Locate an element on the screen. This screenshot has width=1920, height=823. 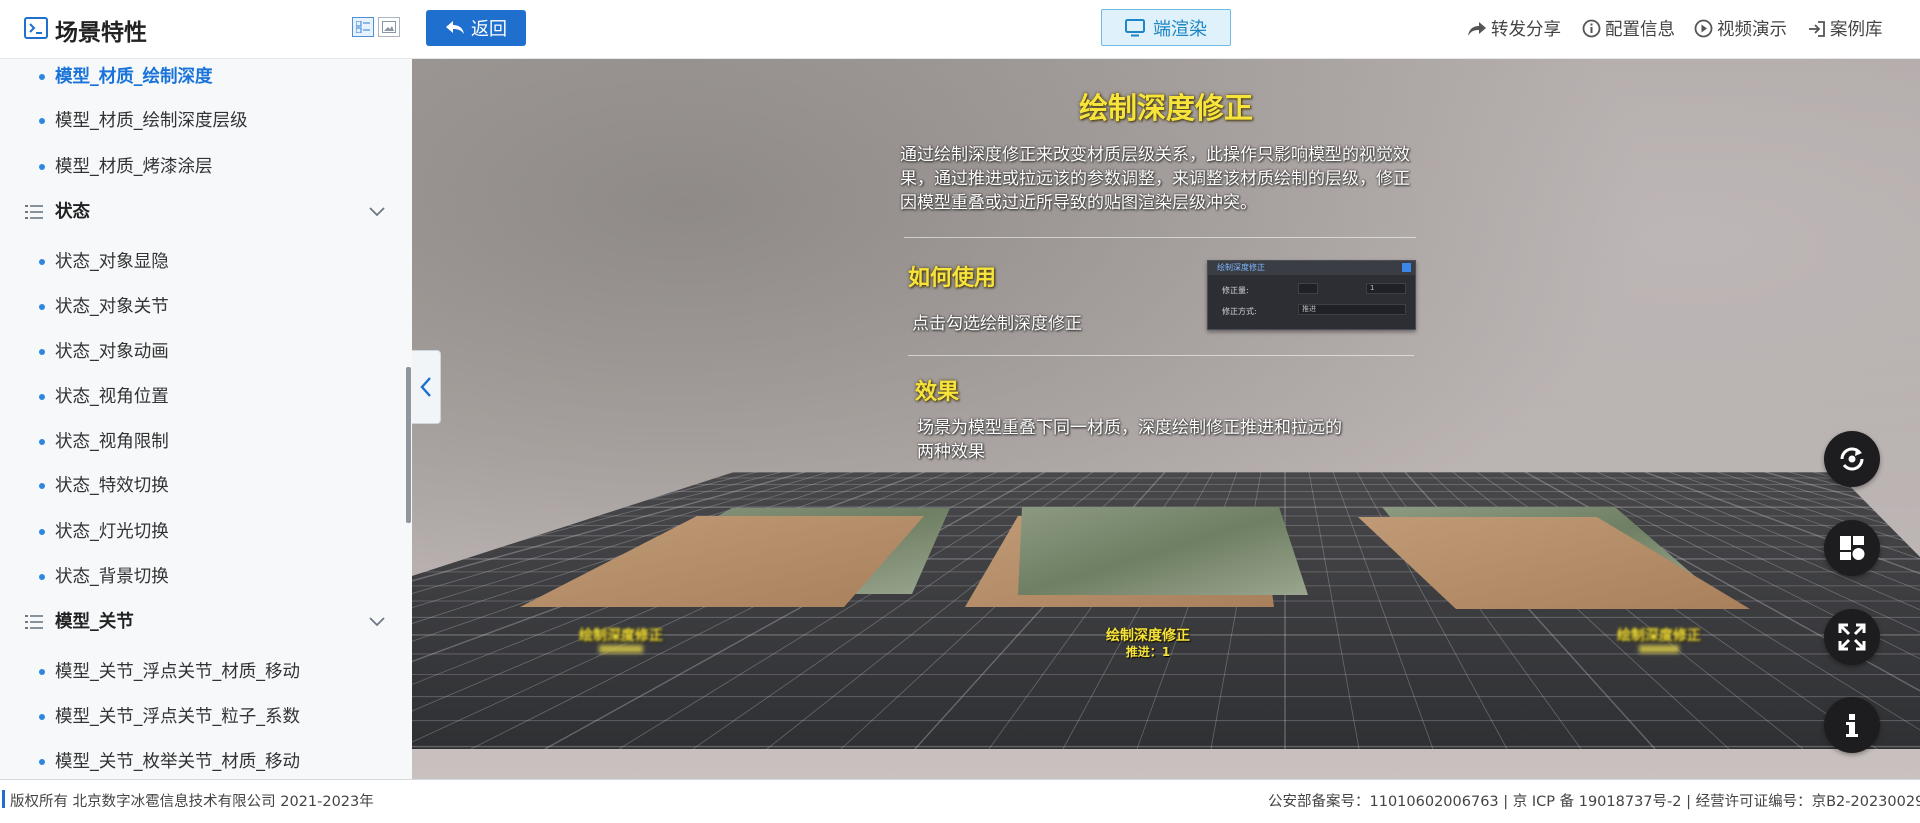
image-view-toggle is located at coordinates (389, 27).